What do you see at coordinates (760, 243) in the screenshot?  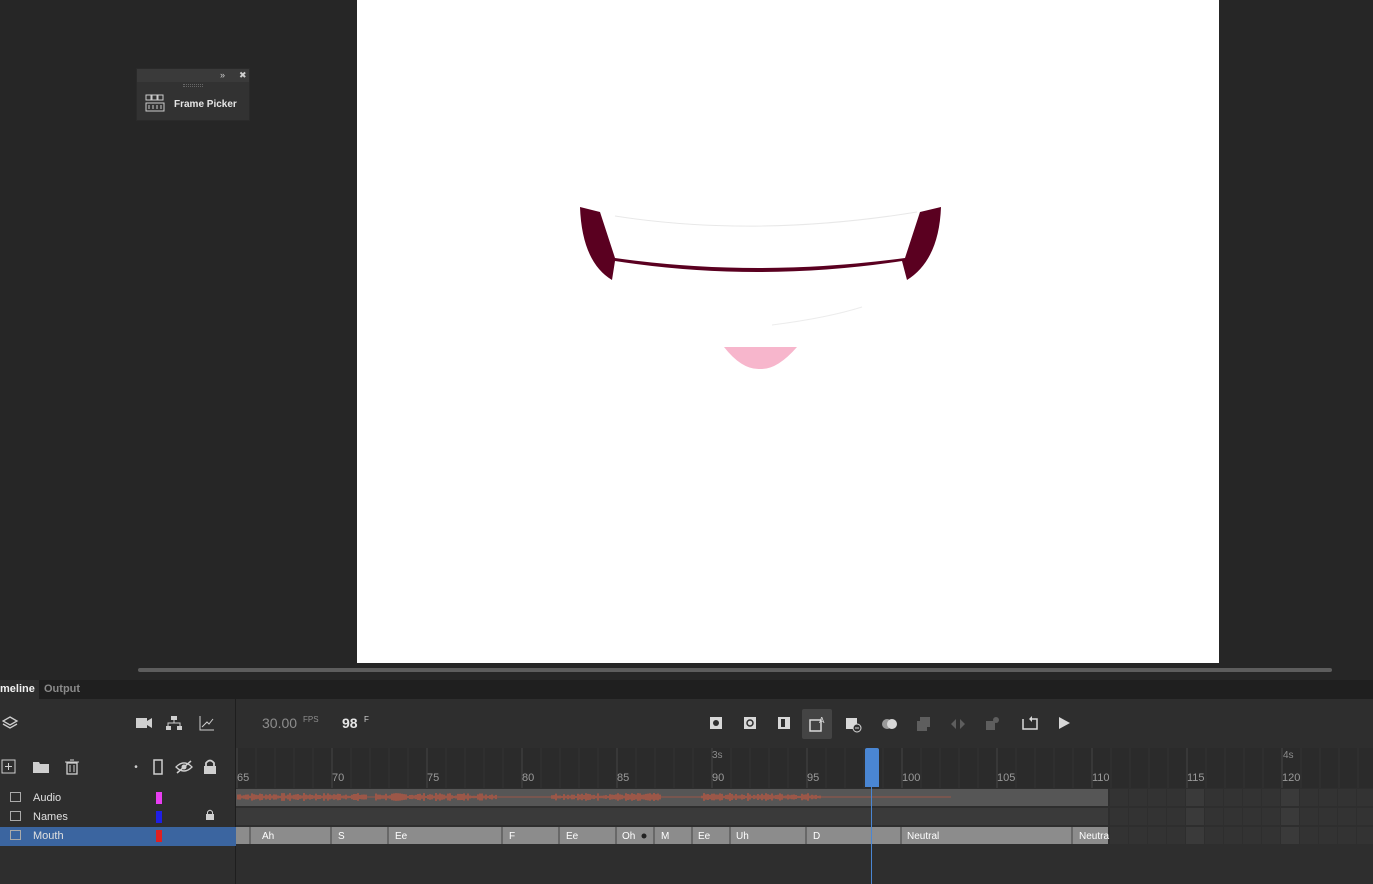 I see `mouth-shape` at bounding box center [760, 243].